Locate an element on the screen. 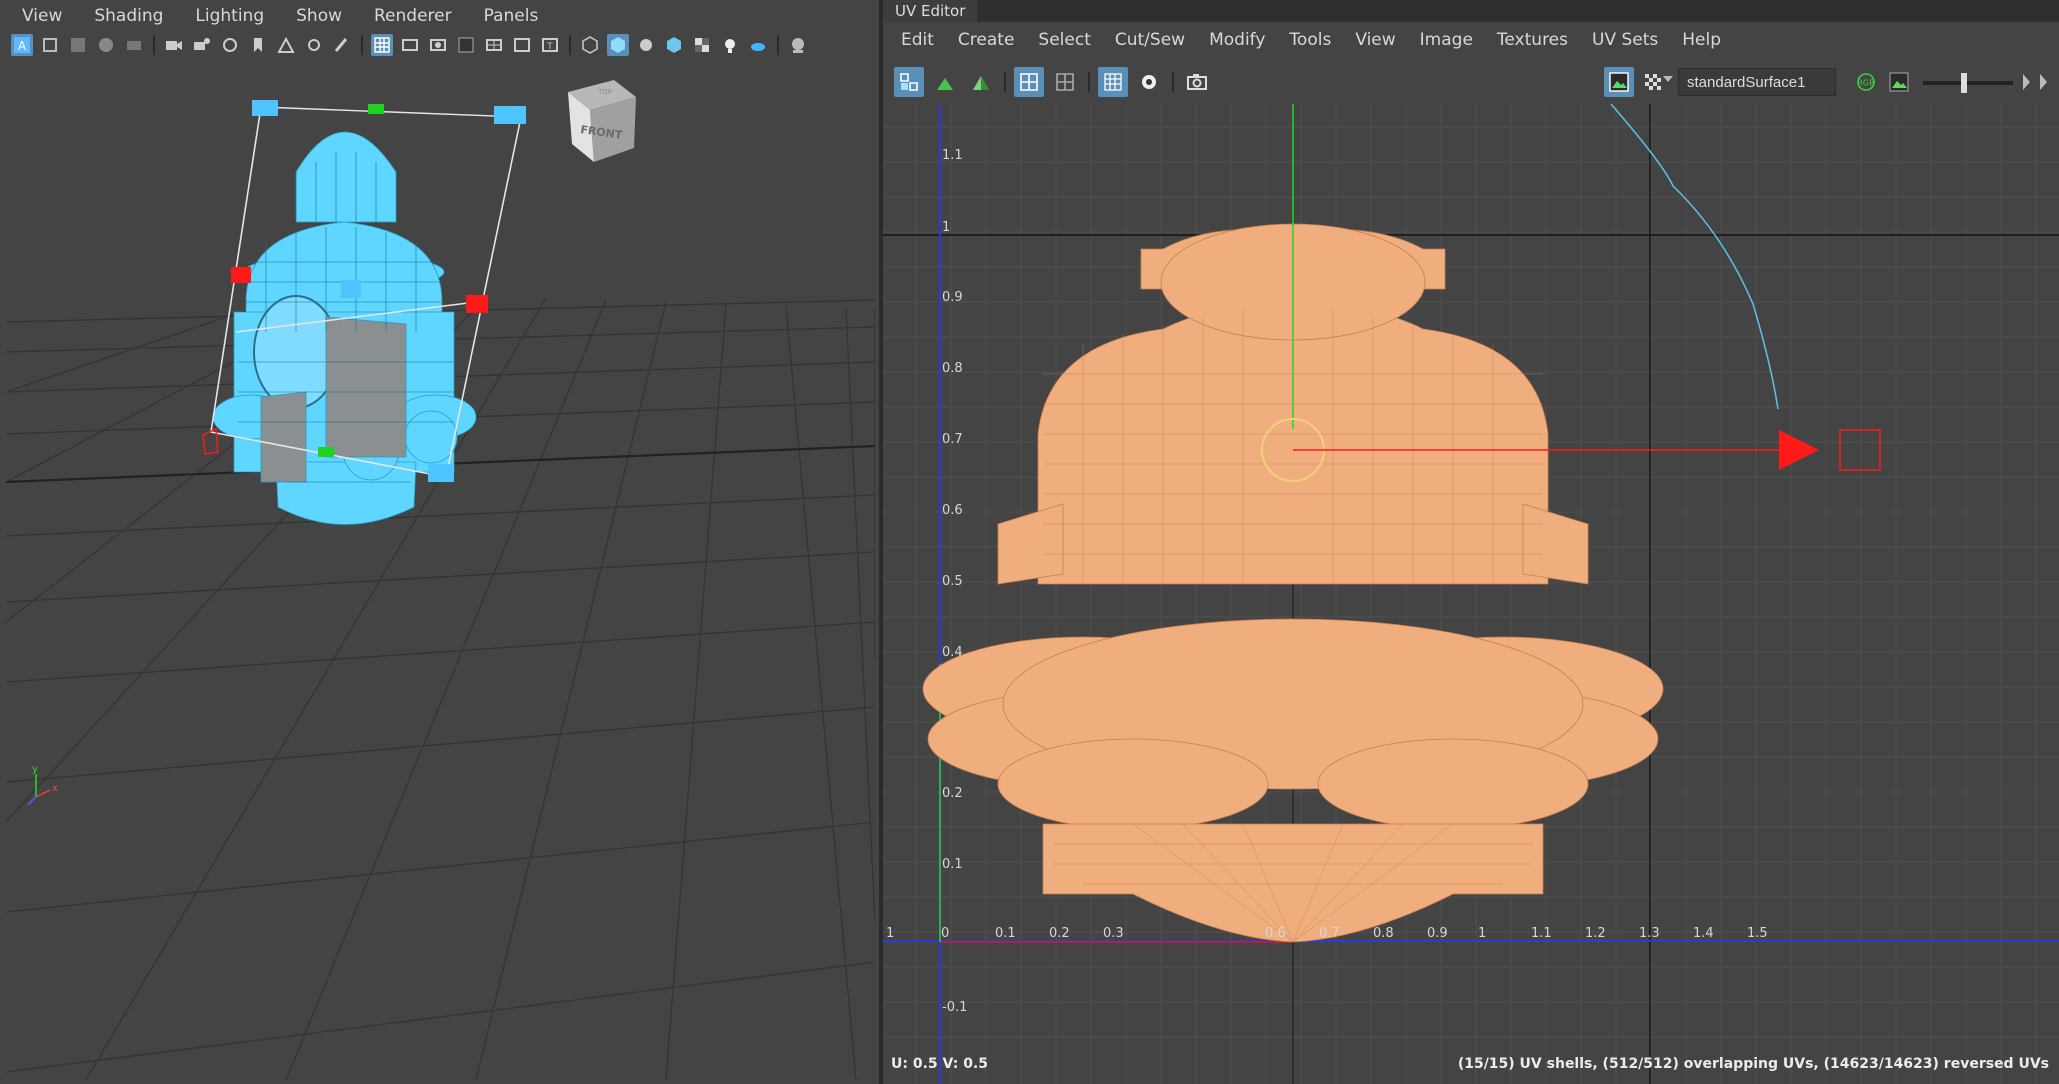 This screenshot has height=1084, width=2059. uv-pixel-snap-icon is located at coordinates (1065, 82).